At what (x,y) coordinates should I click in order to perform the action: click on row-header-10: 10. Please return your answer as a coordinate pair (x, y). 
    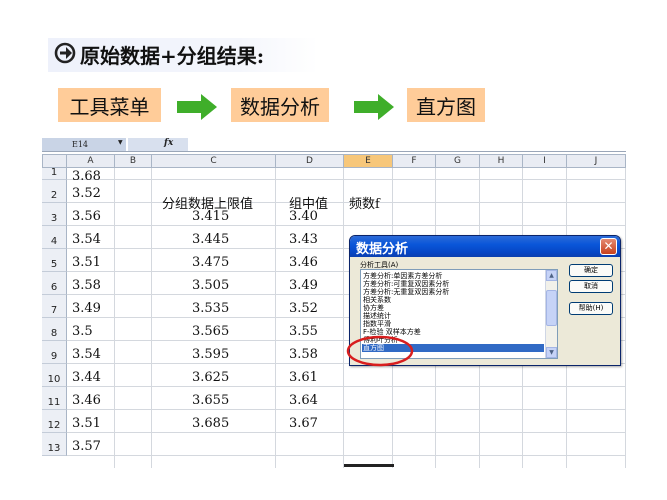
    Looking at the image, I should click on (54, 375).